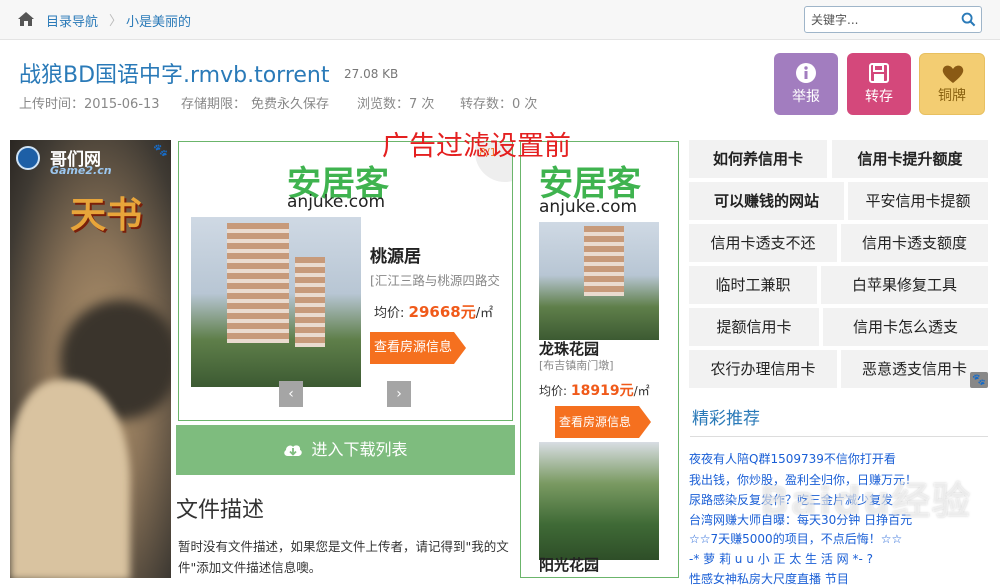 The height and width of the screenshot is (587, 1000). What do you see at coordinates (883, 20) in the screenshot?
I see `search-input` at bounding box center [883, 20].